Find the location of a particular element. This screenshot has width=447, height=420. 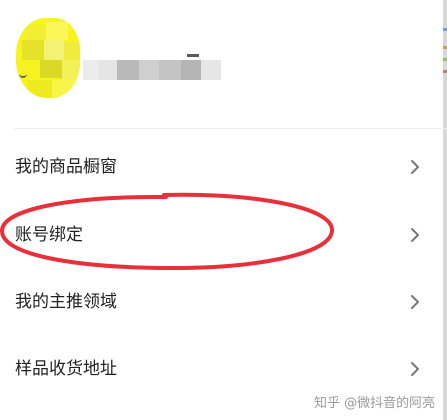

menu-item-label: 我的商品橱窗 is located at coordinates (66, 167).